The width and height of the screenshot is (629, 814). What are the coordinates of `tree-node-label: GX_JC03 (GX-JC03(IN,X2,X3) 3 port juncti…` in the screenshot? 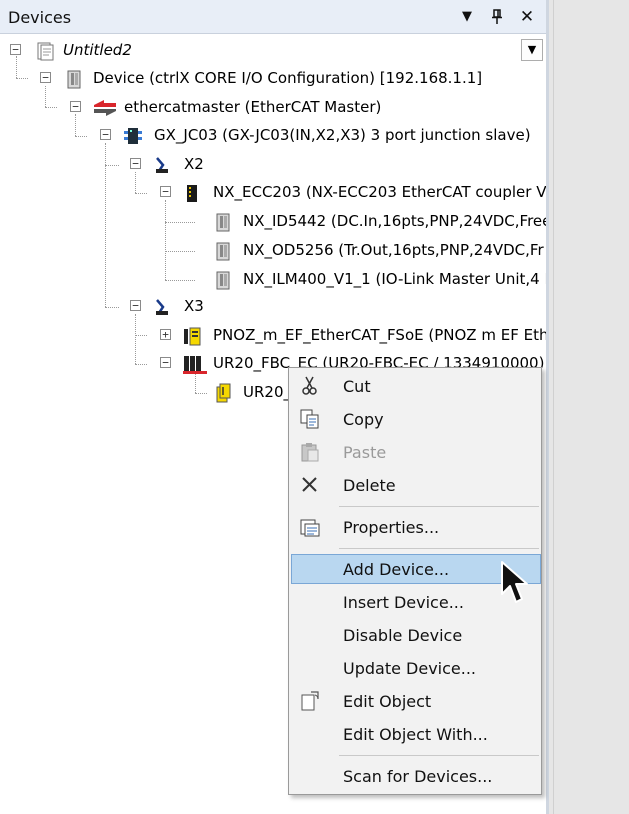 It's located at (342, 135).